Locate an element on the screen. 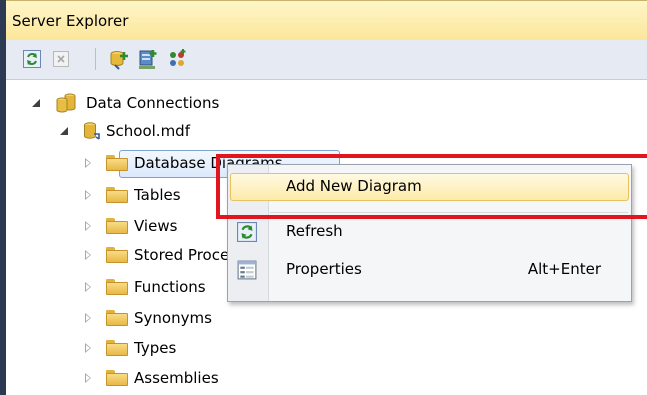  panel-title-bar: Server Explorer is located at coordinates (326, 20).